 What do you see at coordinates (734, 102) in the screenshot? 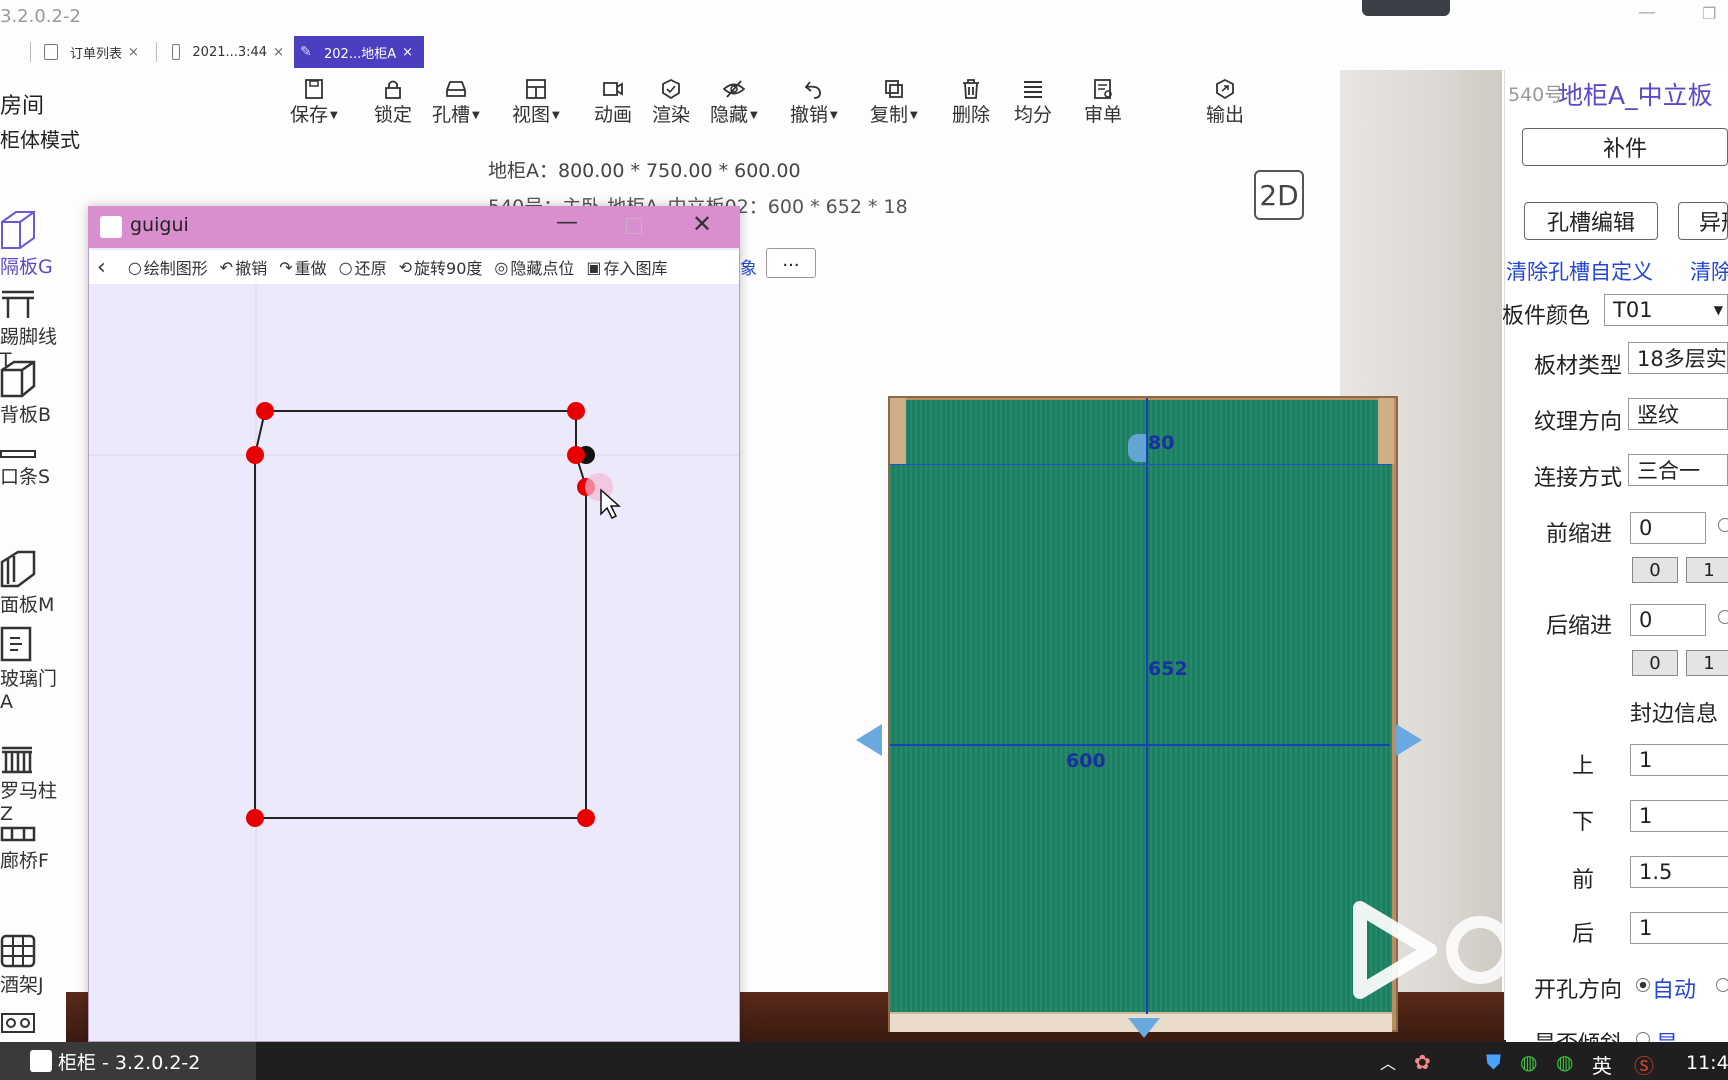
I see `toolbar-hide-button: 隐藏 ▼` at bounding box center [734, 102].